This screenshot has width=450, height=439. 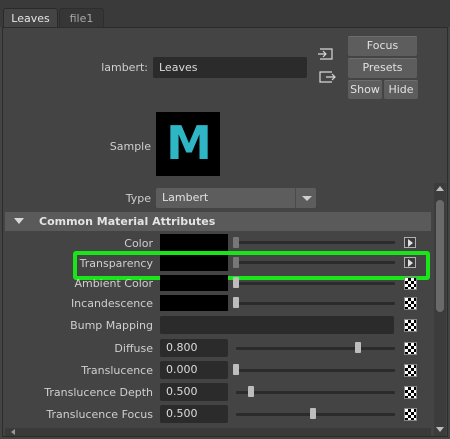 What do you see at coordinates (111, 303) in the screenshot?
I see `attr-label-incandescence: Incandescence` at bounding box center [111, 303].